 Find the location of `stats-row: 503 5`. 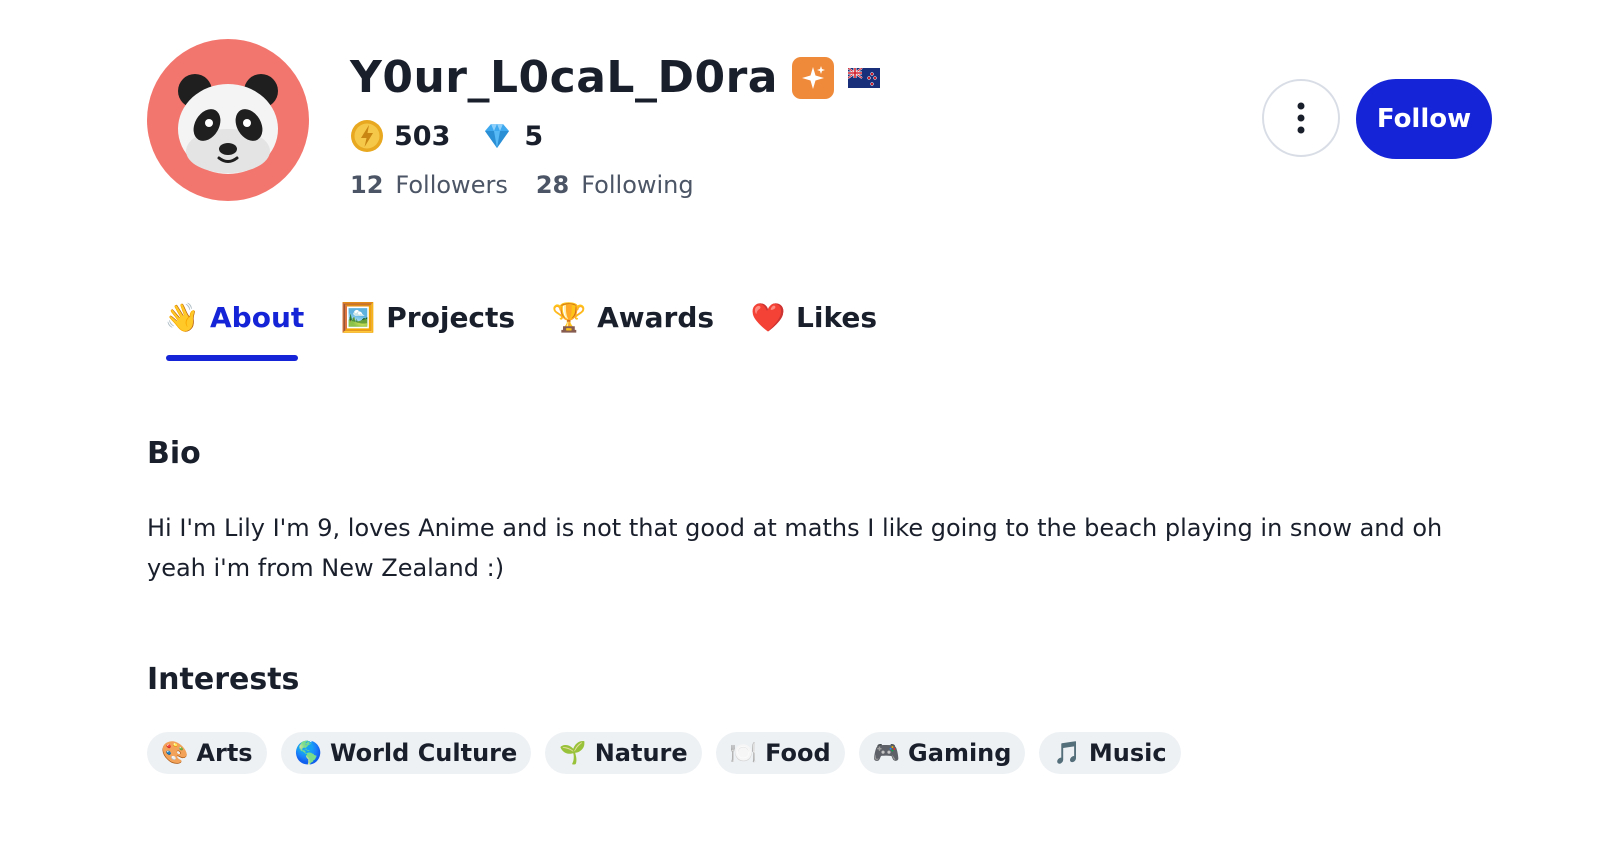

stats-row: 503 5 is located at coordinates (446, 136).